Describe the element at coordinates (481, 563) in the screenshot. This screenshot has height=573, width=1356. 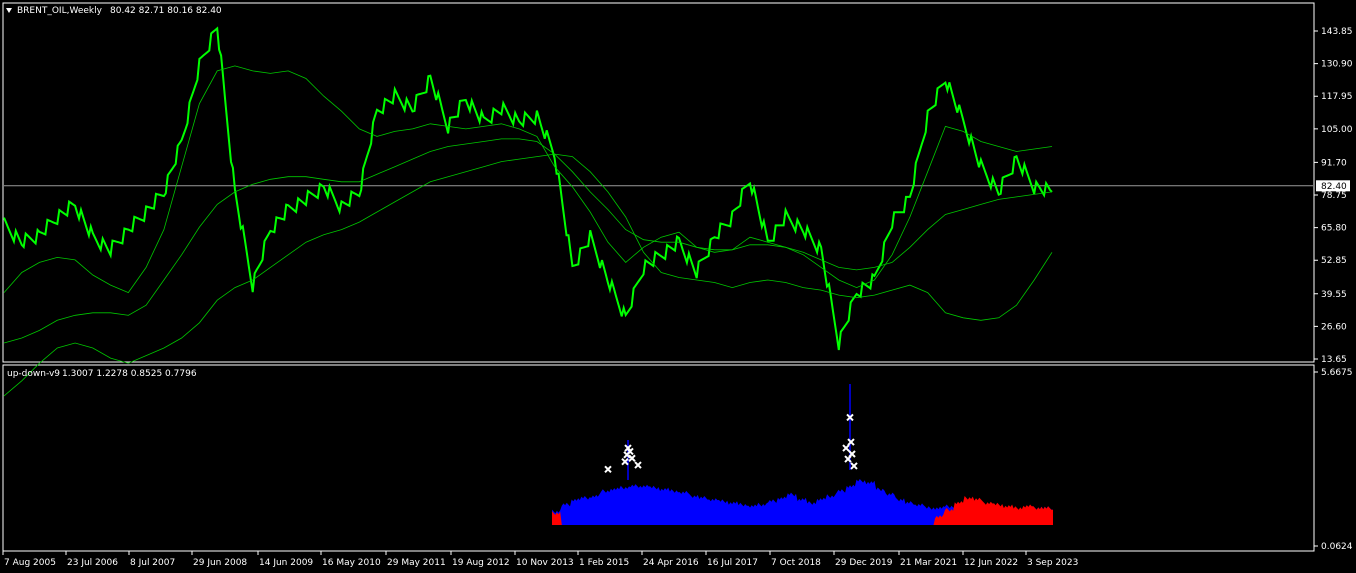
I see `time-tick-label: 19 Aug 2012` at that location.